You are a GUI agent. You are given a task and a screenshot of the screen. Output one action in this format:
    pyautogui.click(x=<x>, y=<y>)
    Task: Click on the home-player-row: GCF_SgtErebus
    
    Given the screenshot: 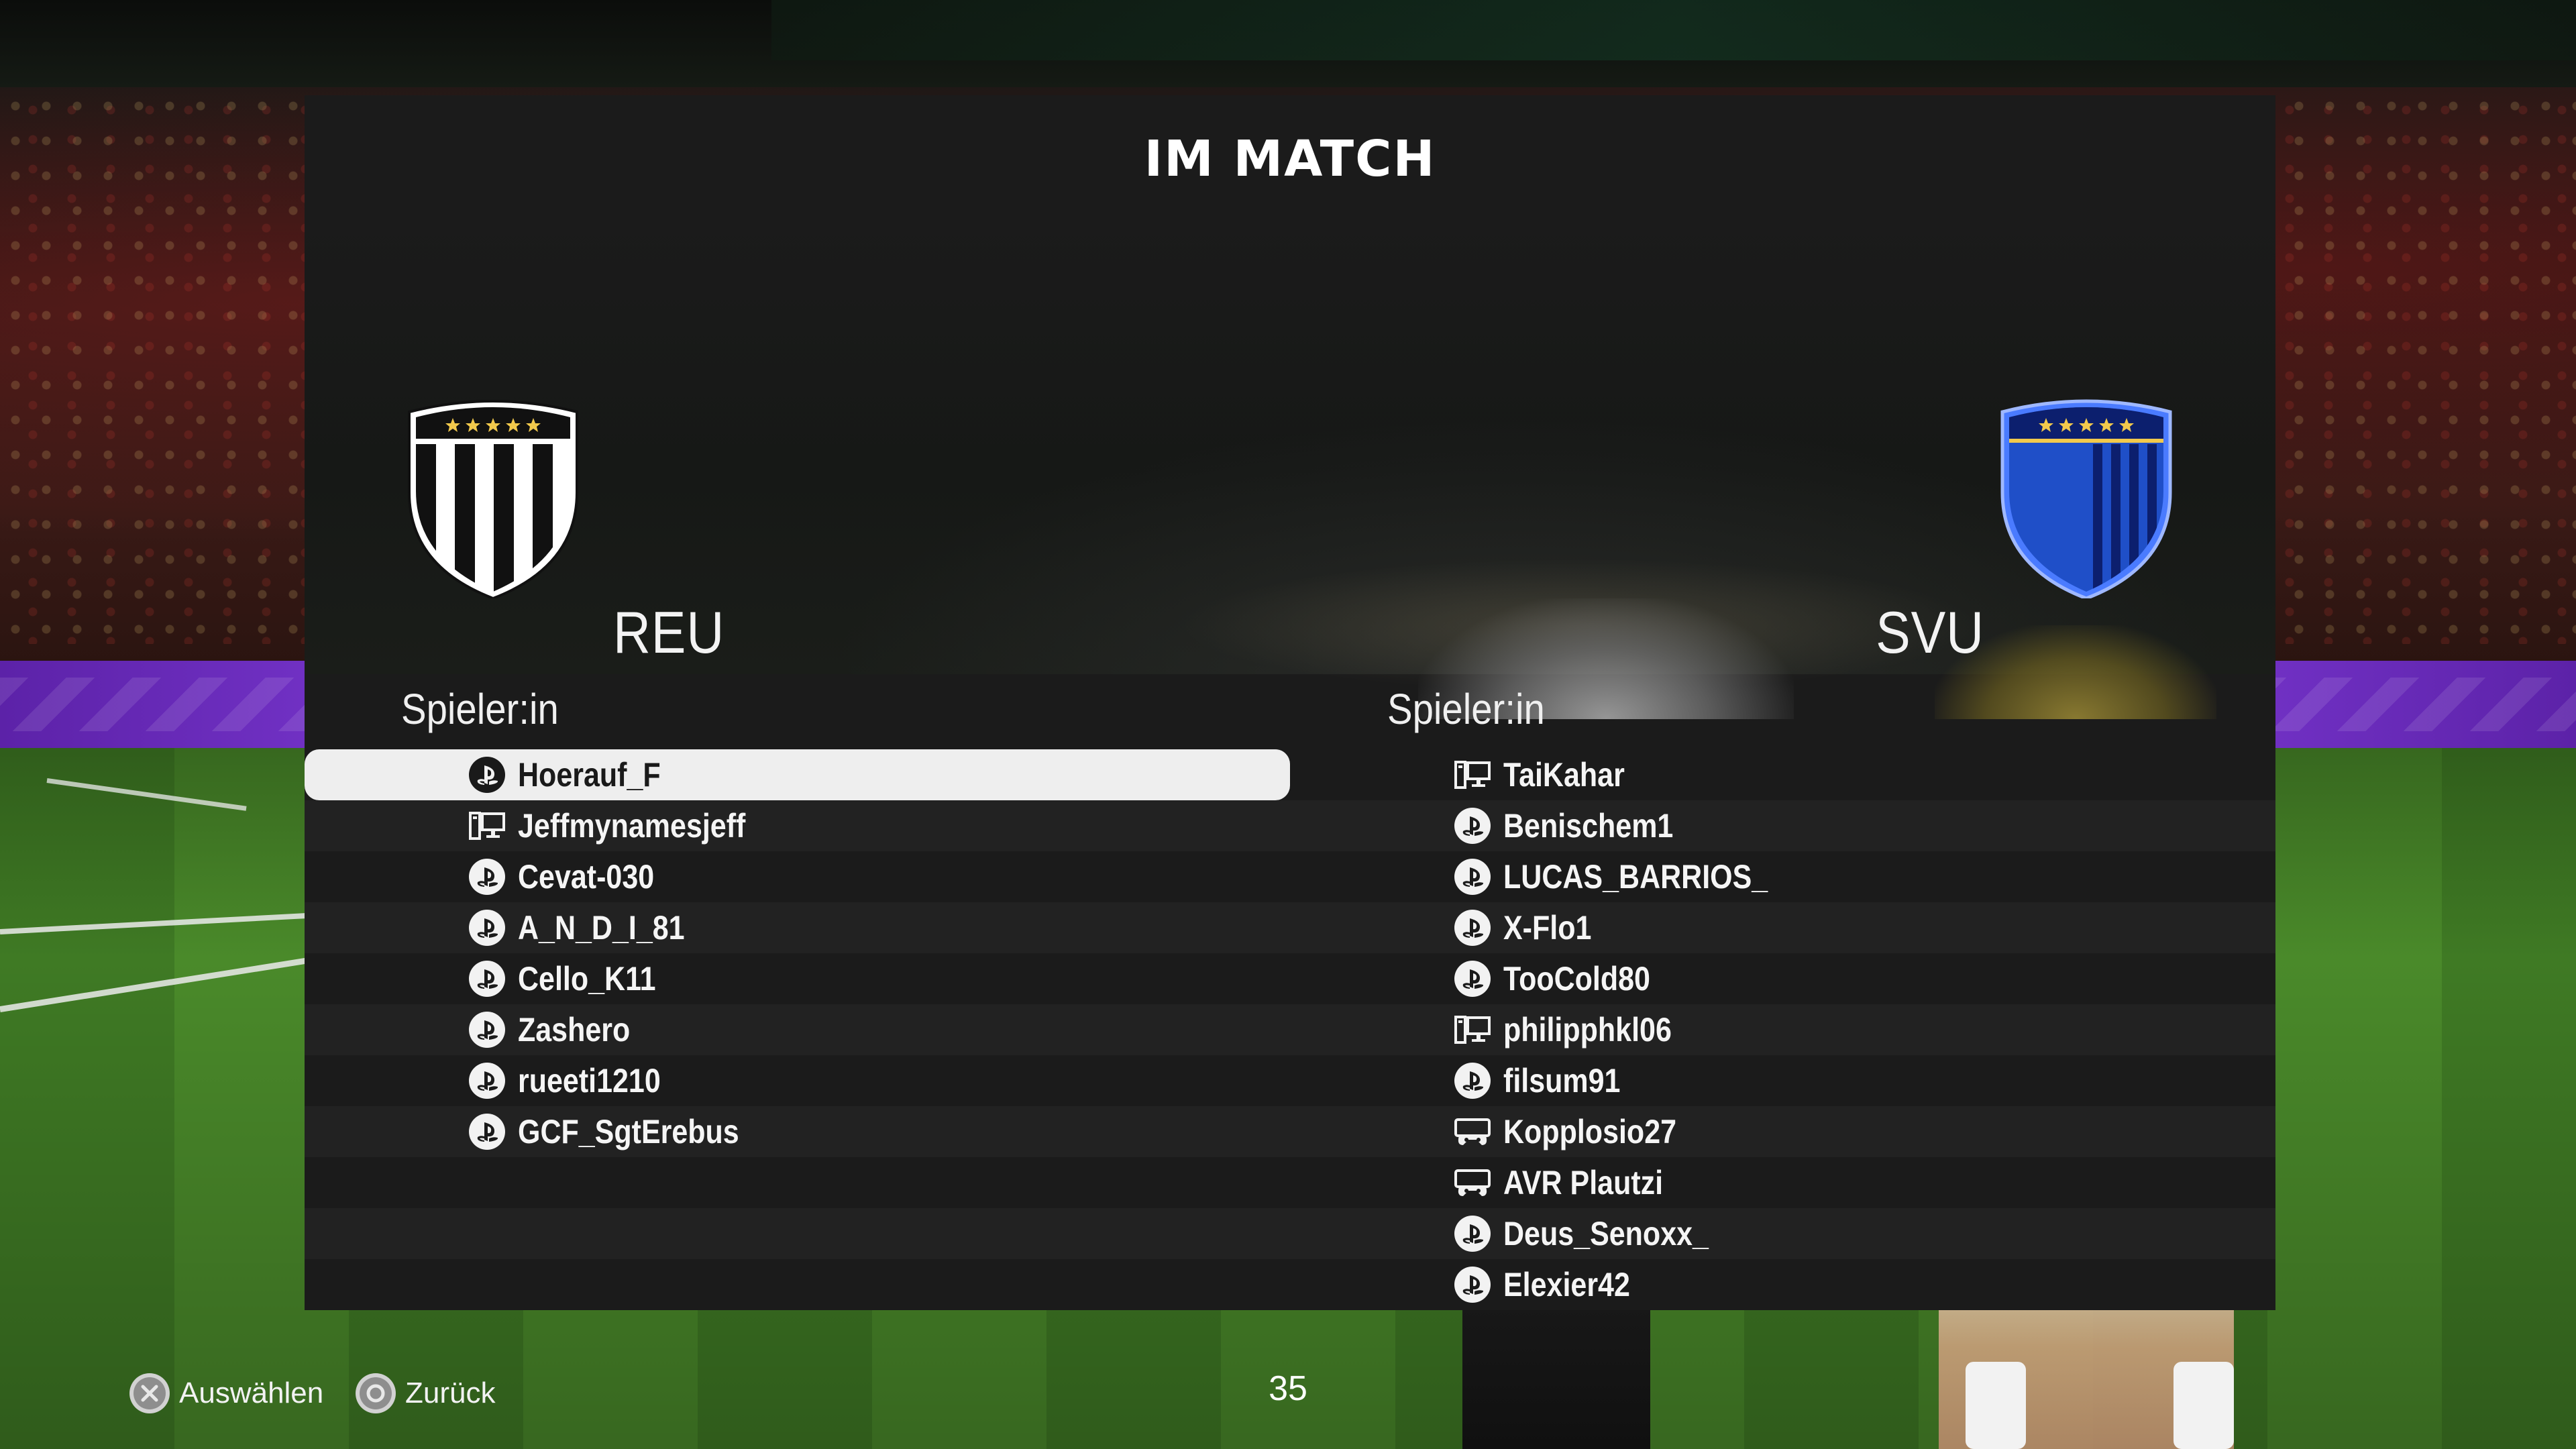 What is the action you would take?
    pyautogui.click(x=797, y=1131)
    